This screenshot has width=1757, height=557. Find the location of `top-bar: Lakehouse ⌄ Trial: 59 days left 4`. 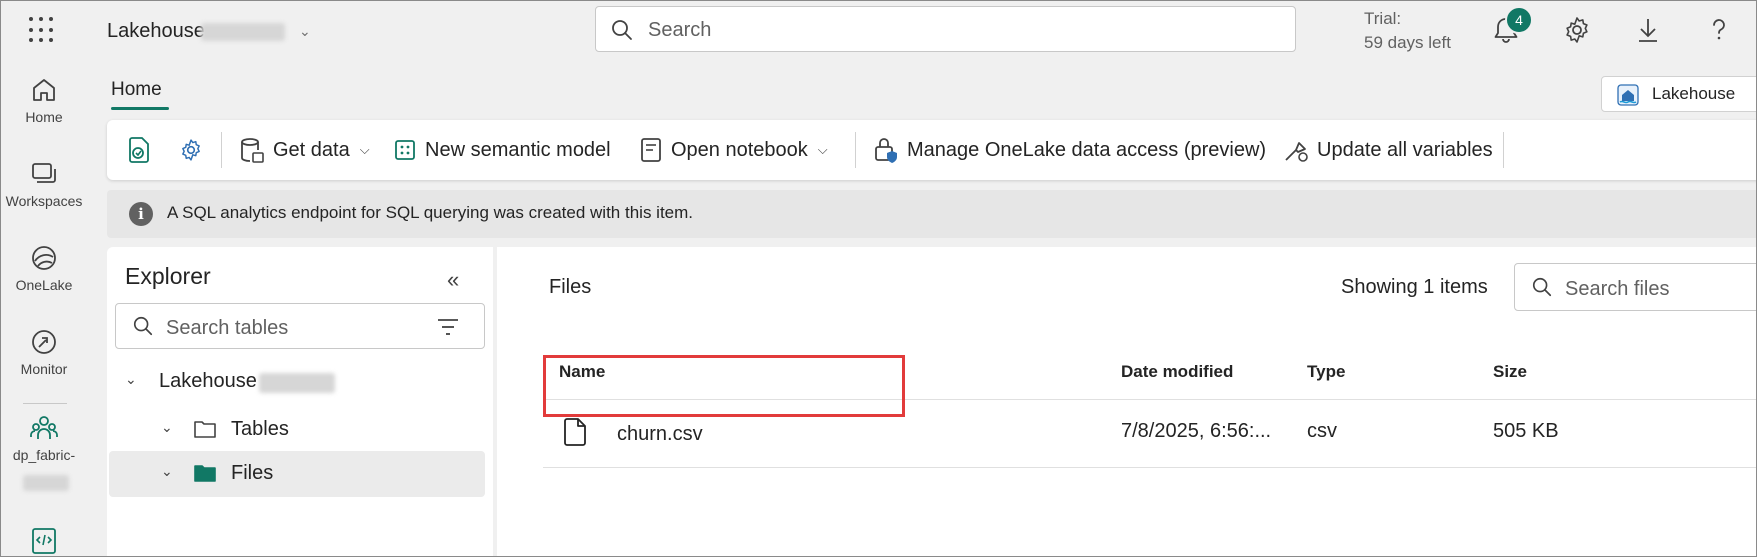

top-bar: Lakehouse ⌄ Trial: 59 days left 4 is located at coordinates (878, 32).